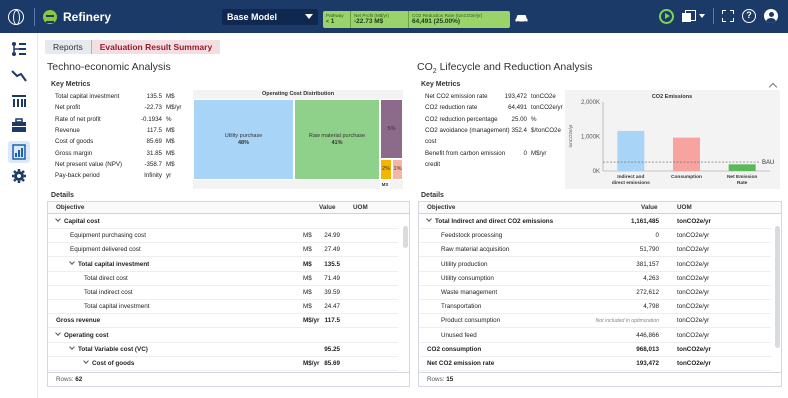 Image resolution: width=788 pixels, height=398 pixels. I want to click on report-icon, so click(19, 152).